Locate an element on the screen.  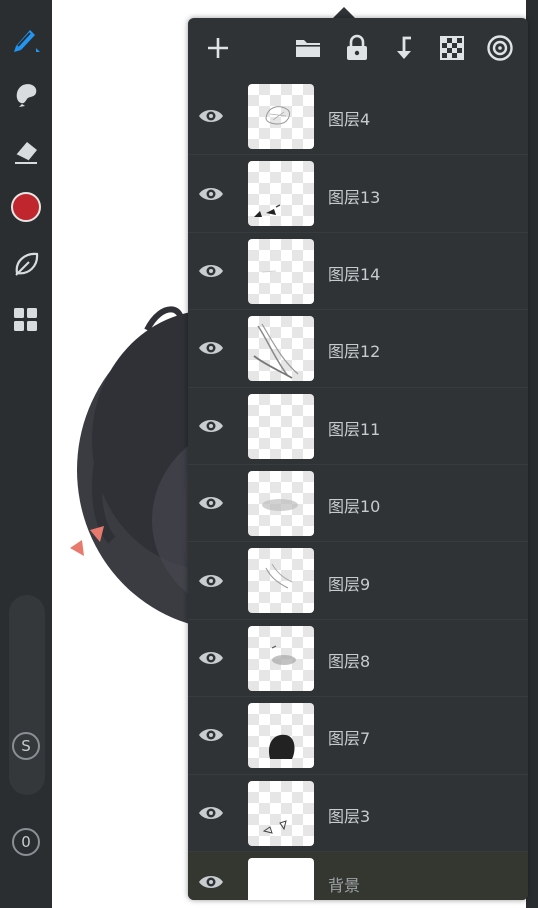
add-icon is located at coordinates (218, 48).